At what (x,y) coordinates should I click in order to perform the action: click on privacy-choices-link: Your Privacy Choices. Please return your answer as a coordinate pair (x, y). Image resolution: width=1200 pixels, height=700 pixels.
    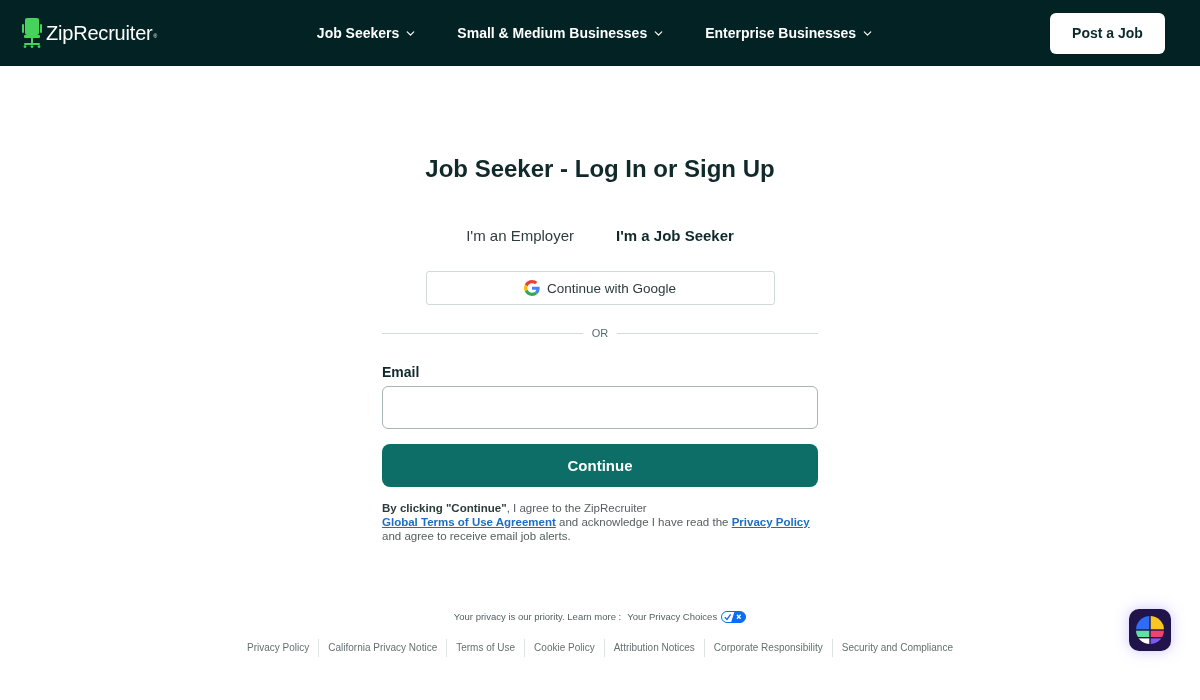
    Looking at the image, I should click on (687, 617).